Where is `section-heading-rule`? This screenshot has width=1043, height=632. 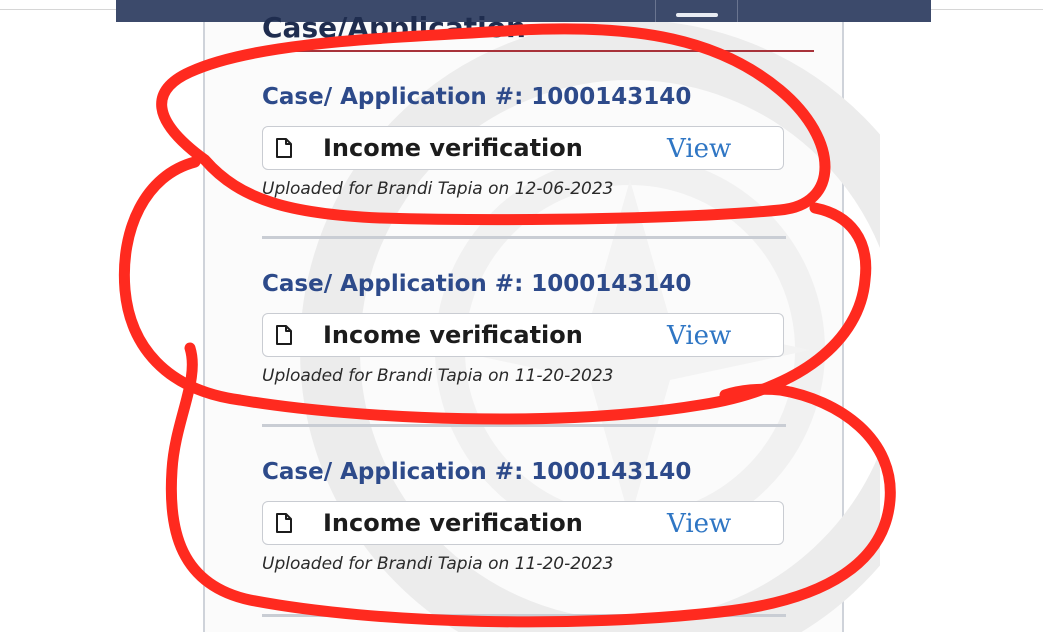 section-heading-rule is located at coordinates (538, 51).